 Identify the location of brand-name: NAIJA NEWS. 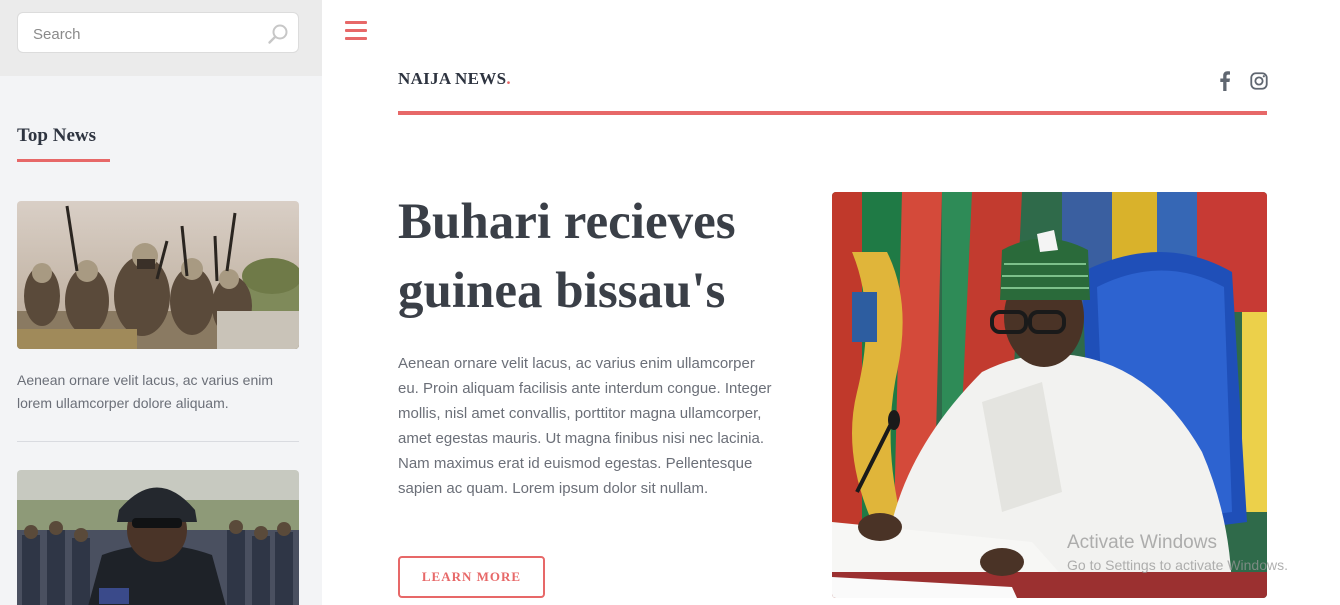
(452, 78).